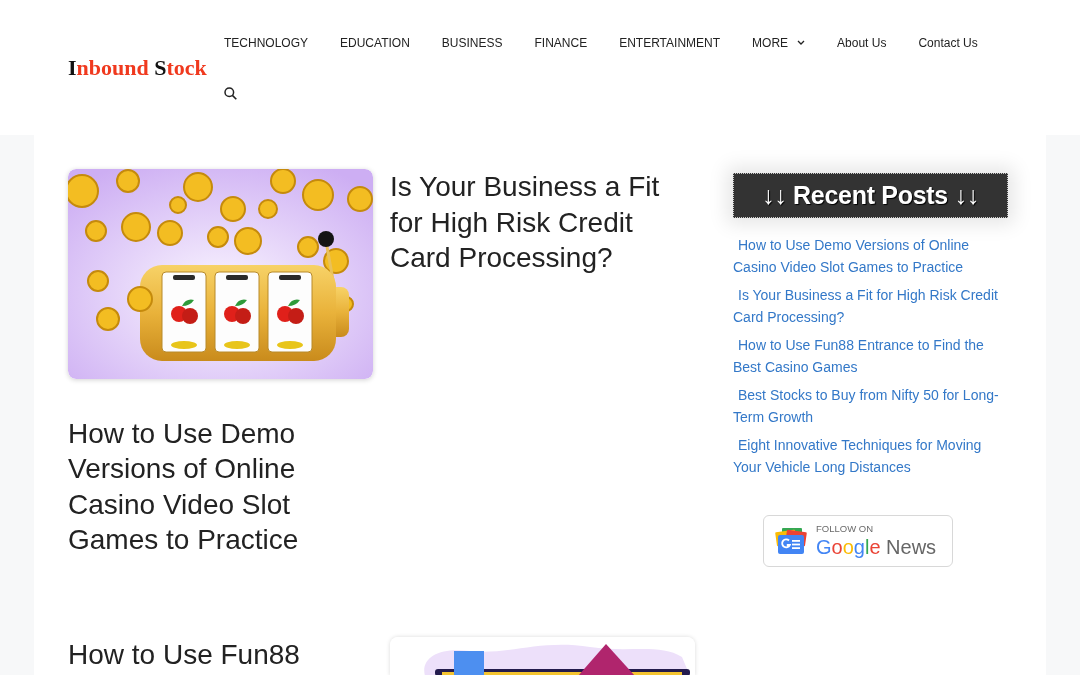 The height and width of the screenshot is (675, 1080). What do you see at coordinates (862, 42) in the screenshot?
I see `nav-link: About Us` at bounding box center [862, 42].